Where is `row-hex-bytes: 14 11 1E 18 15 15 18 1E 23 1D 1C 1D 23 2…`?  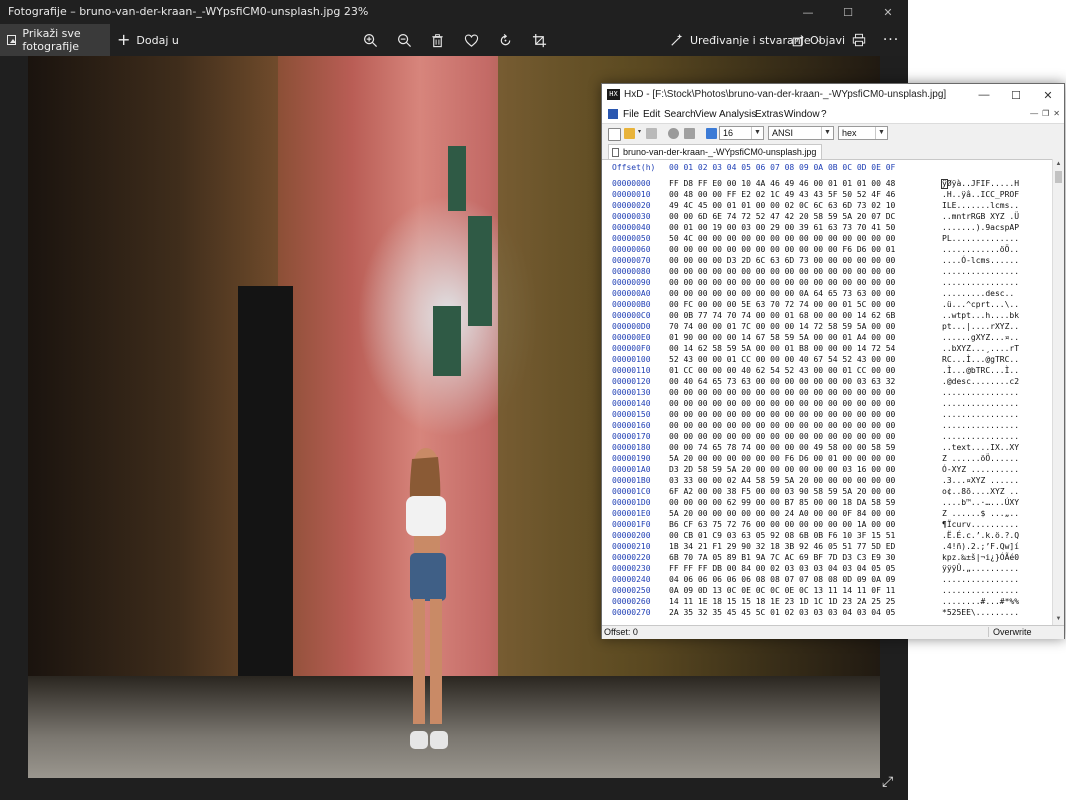 row-hex-bytes: 14 11 1E 18 15 15 18 1E 23 1D 1C 1D 23 2… is located at coordinates (782, 601).